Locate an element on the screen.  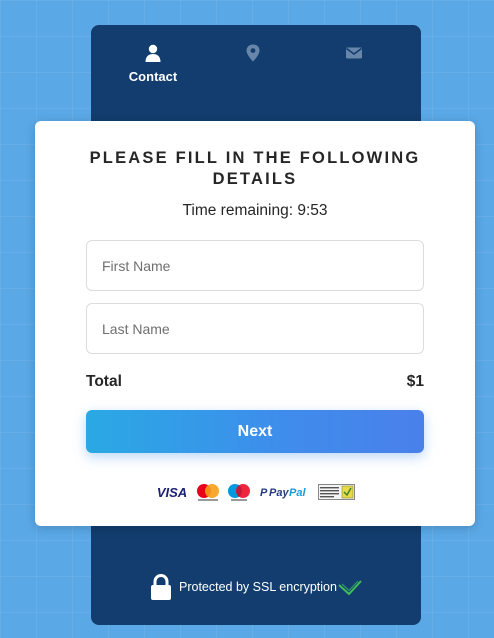
form-title: PLEASE FILL IN THE FOLLOWING DETAILS is located at coordinates (255, 168).